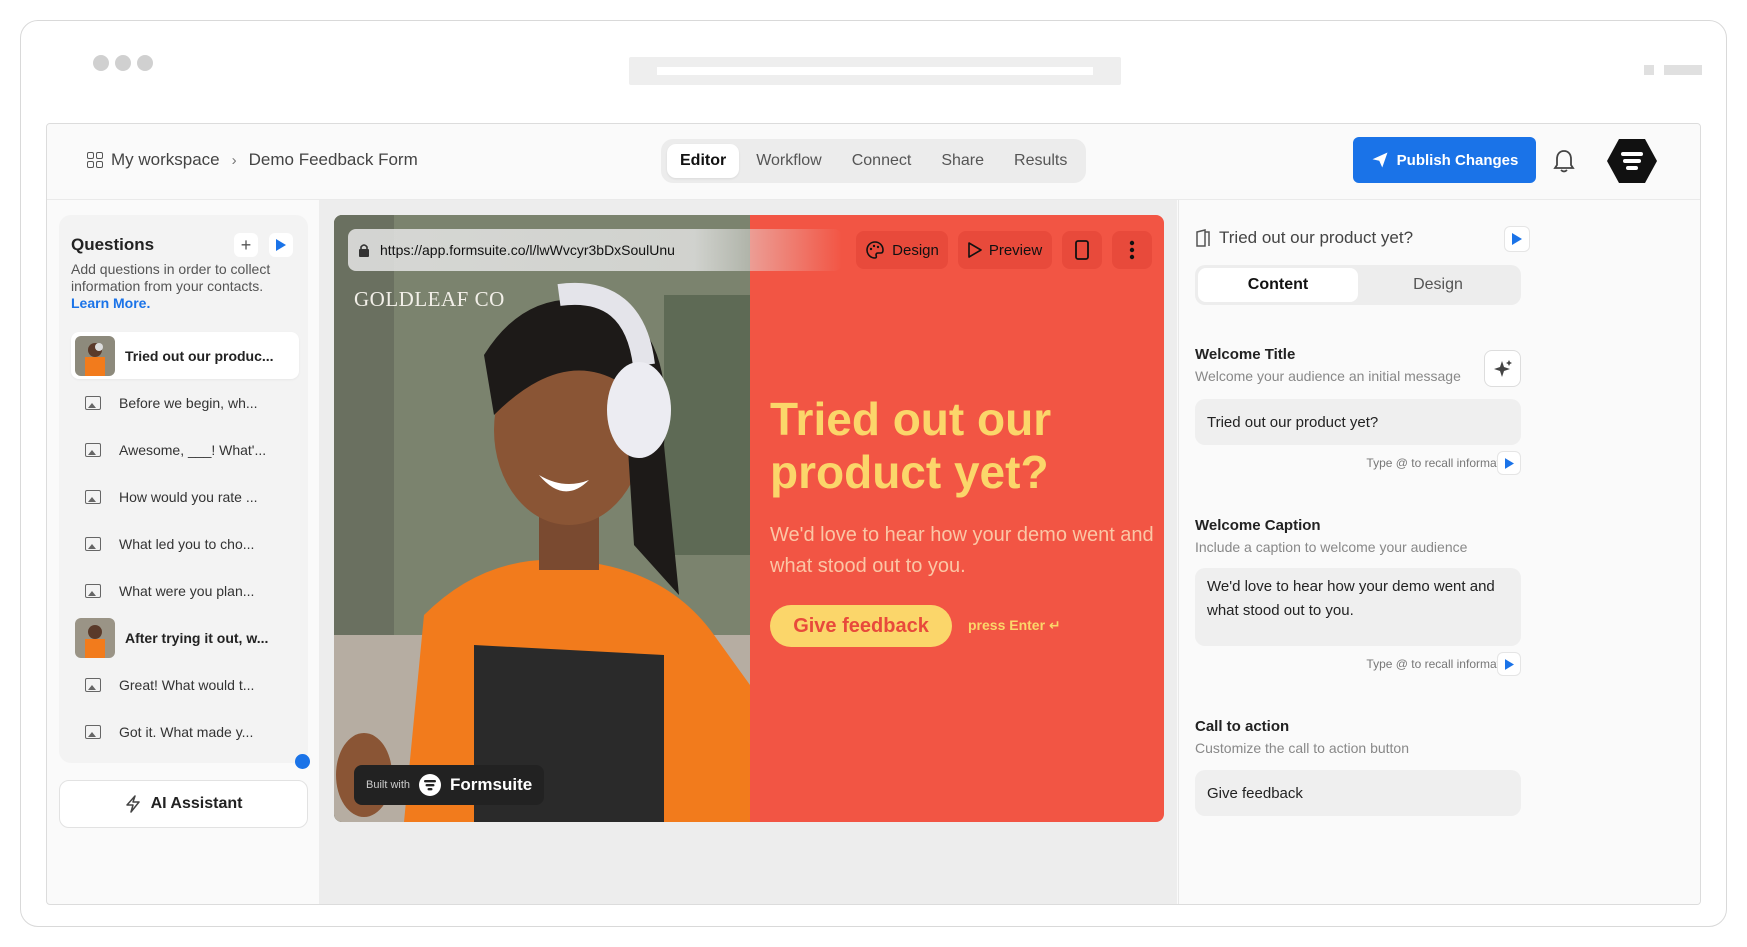 This screenshot has height=947, width=1747. I want to click on call-to-action-label: Call to action, so click(1242, 726).